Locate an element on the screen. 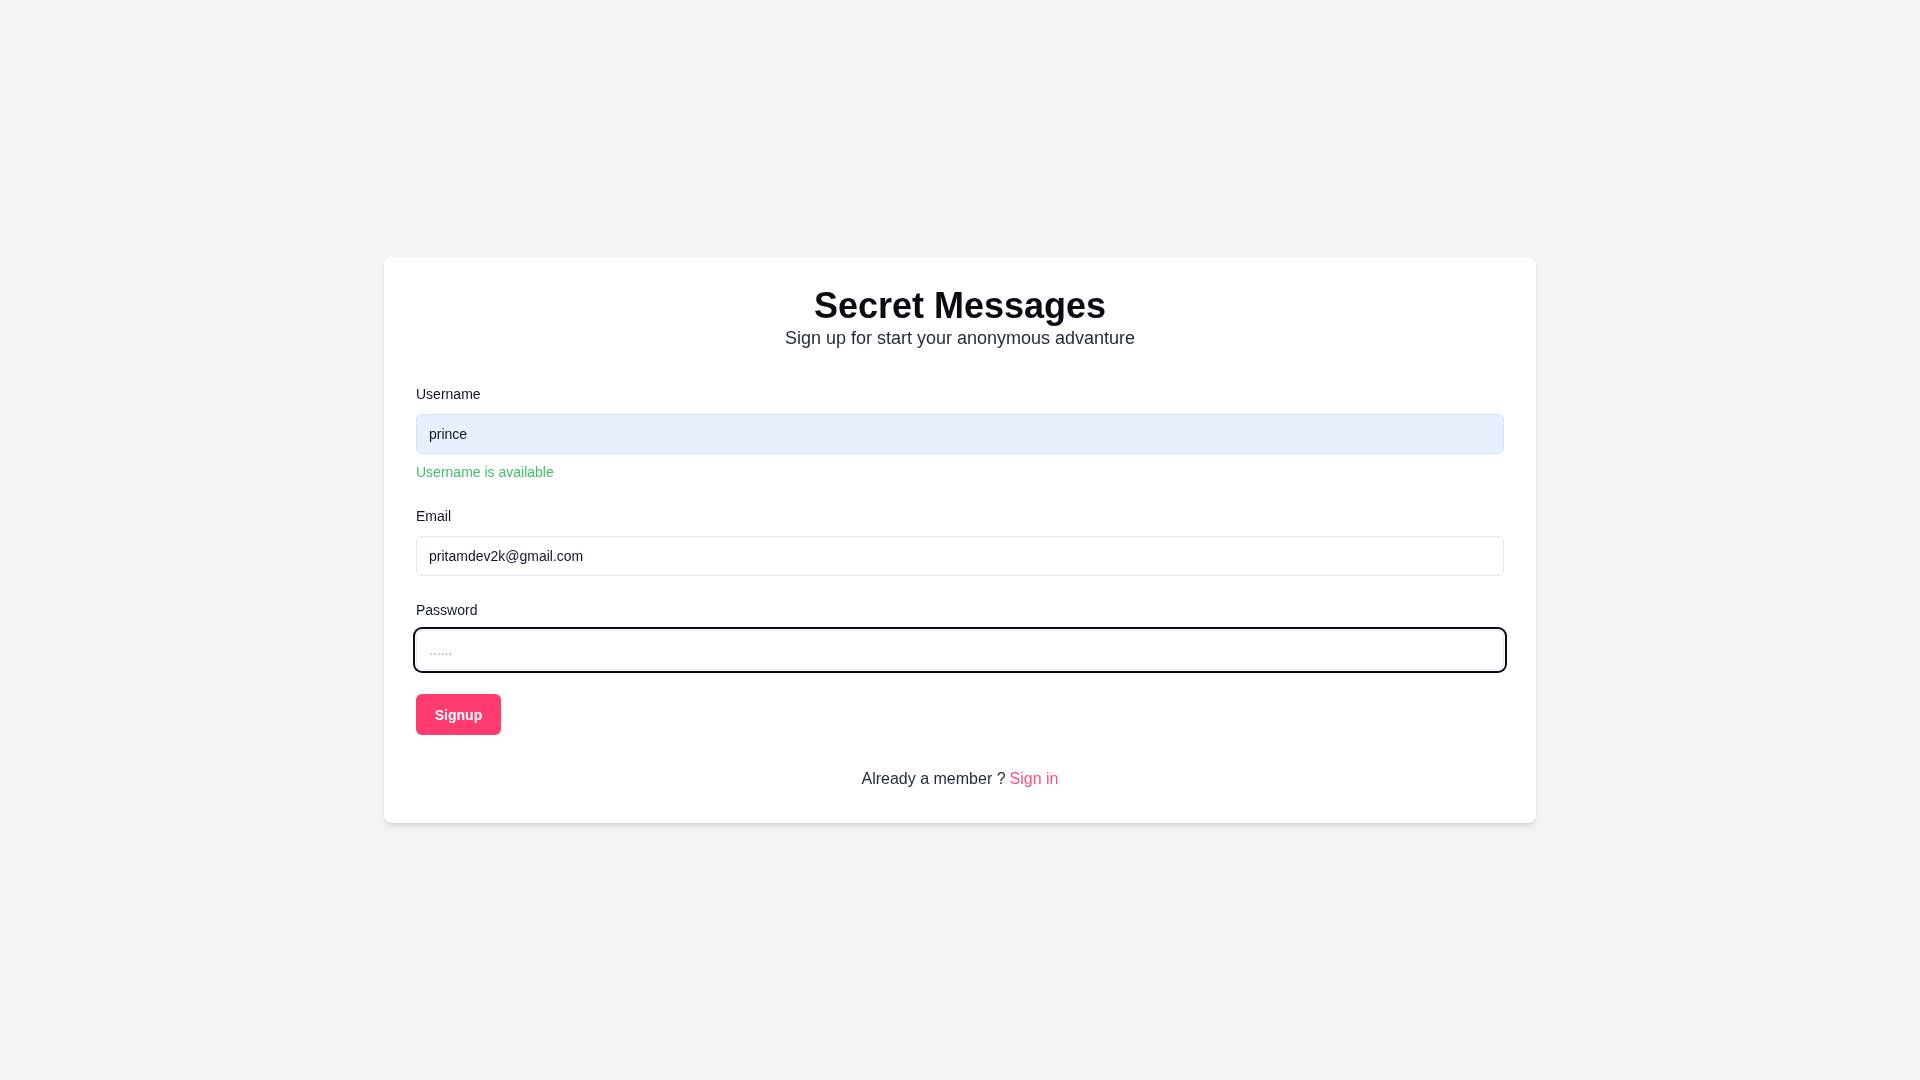 The height and width of the screenshot is (1080, 1920). page-subtitle: Sign up for start your anonymous advanture is located at coordinates (960, 338).